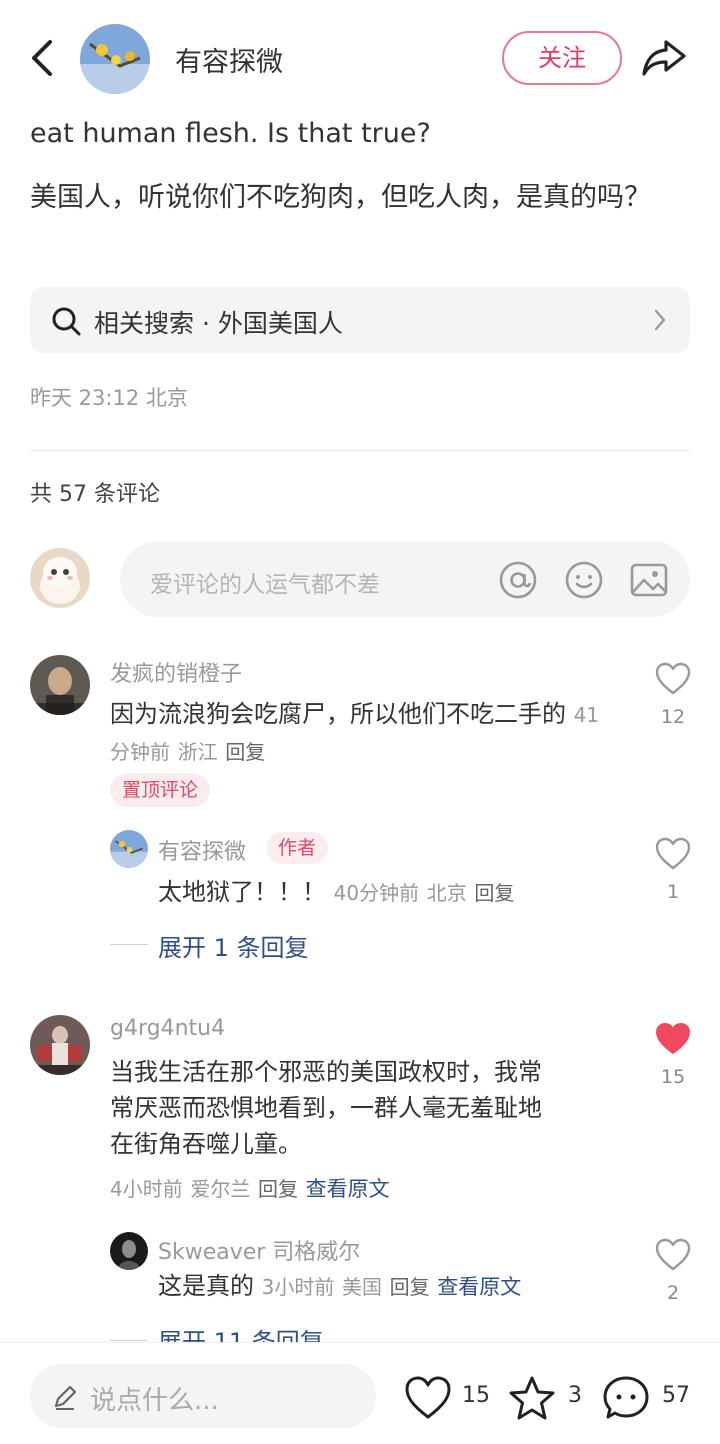 This screenshot has height=1444, width=720. Describe the element at coordinates (160, 790) in the screenshot. I see `pinned-tag: 置顶评论` at that location.